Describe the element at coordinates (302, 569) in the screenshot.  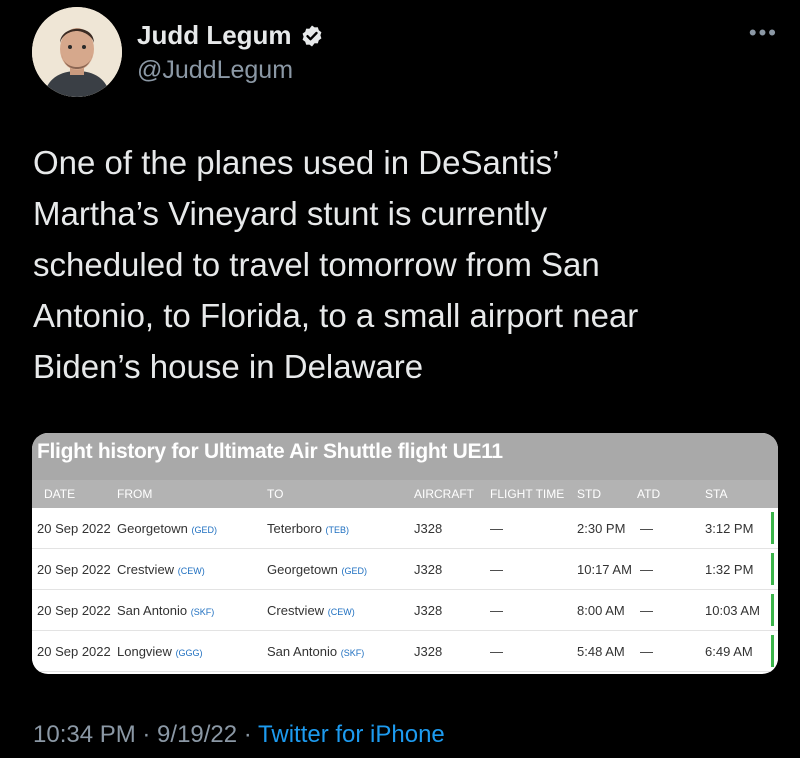
I see `cell-to-city: Georgetown` at that location.